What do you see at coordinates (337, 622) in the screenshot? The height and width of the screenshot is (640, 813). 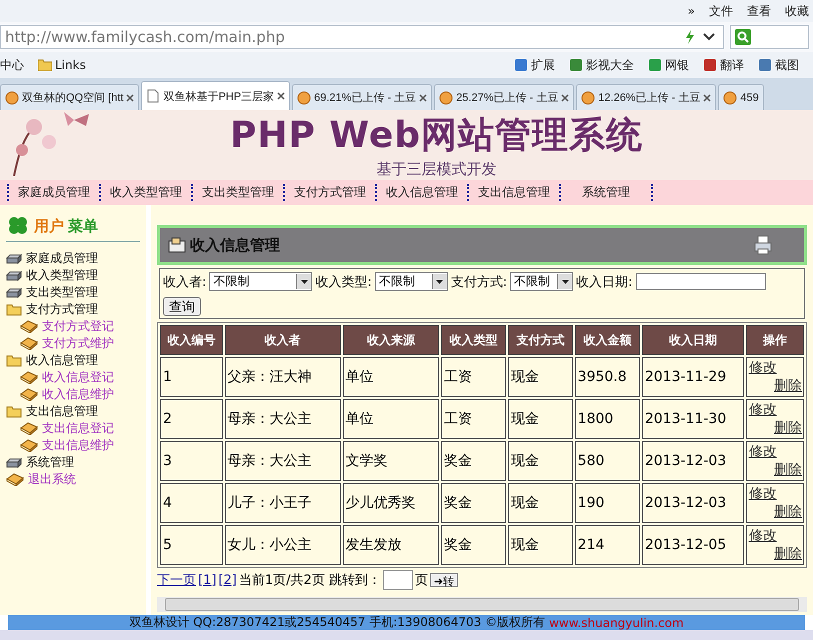 I see `footer-text: 双鱼林设计 QQ:287307421或254540457 手机:13908064703 ©版权所有` at bounding box center [337, 622].